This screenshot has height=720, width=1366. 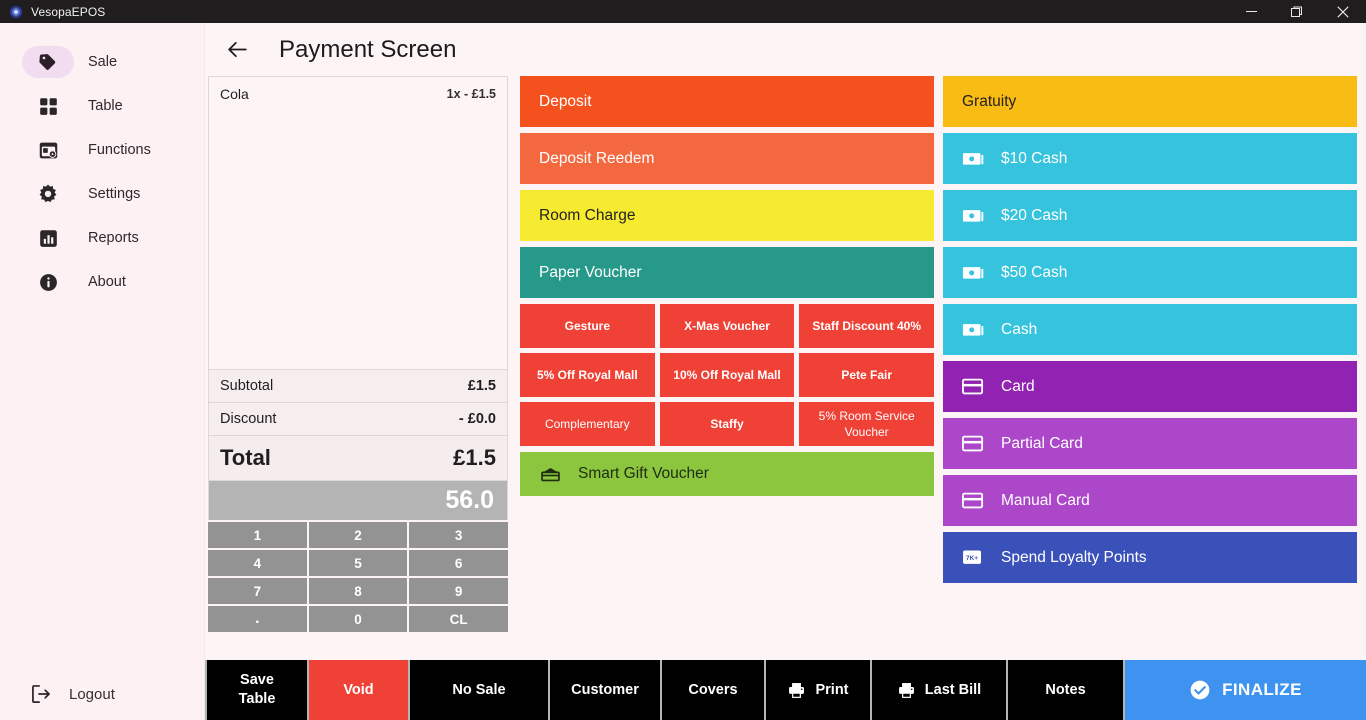 I want to click on finalize-button: FINALIZE, so click(x=1245, y=690).